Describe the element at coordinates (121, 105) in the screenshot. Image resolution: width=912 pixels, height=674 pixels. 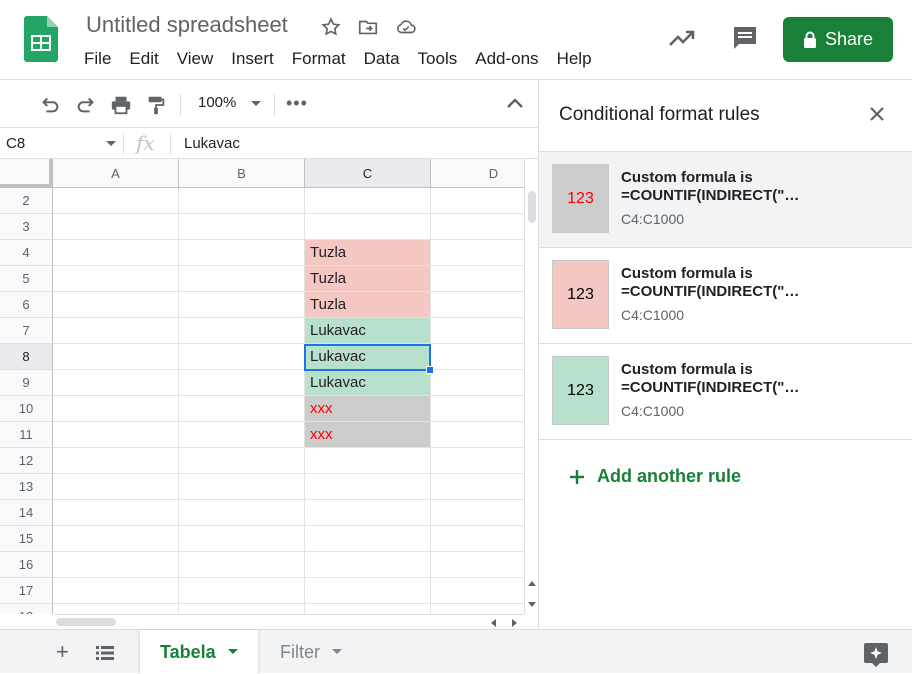
I see `print-icon` at that location.